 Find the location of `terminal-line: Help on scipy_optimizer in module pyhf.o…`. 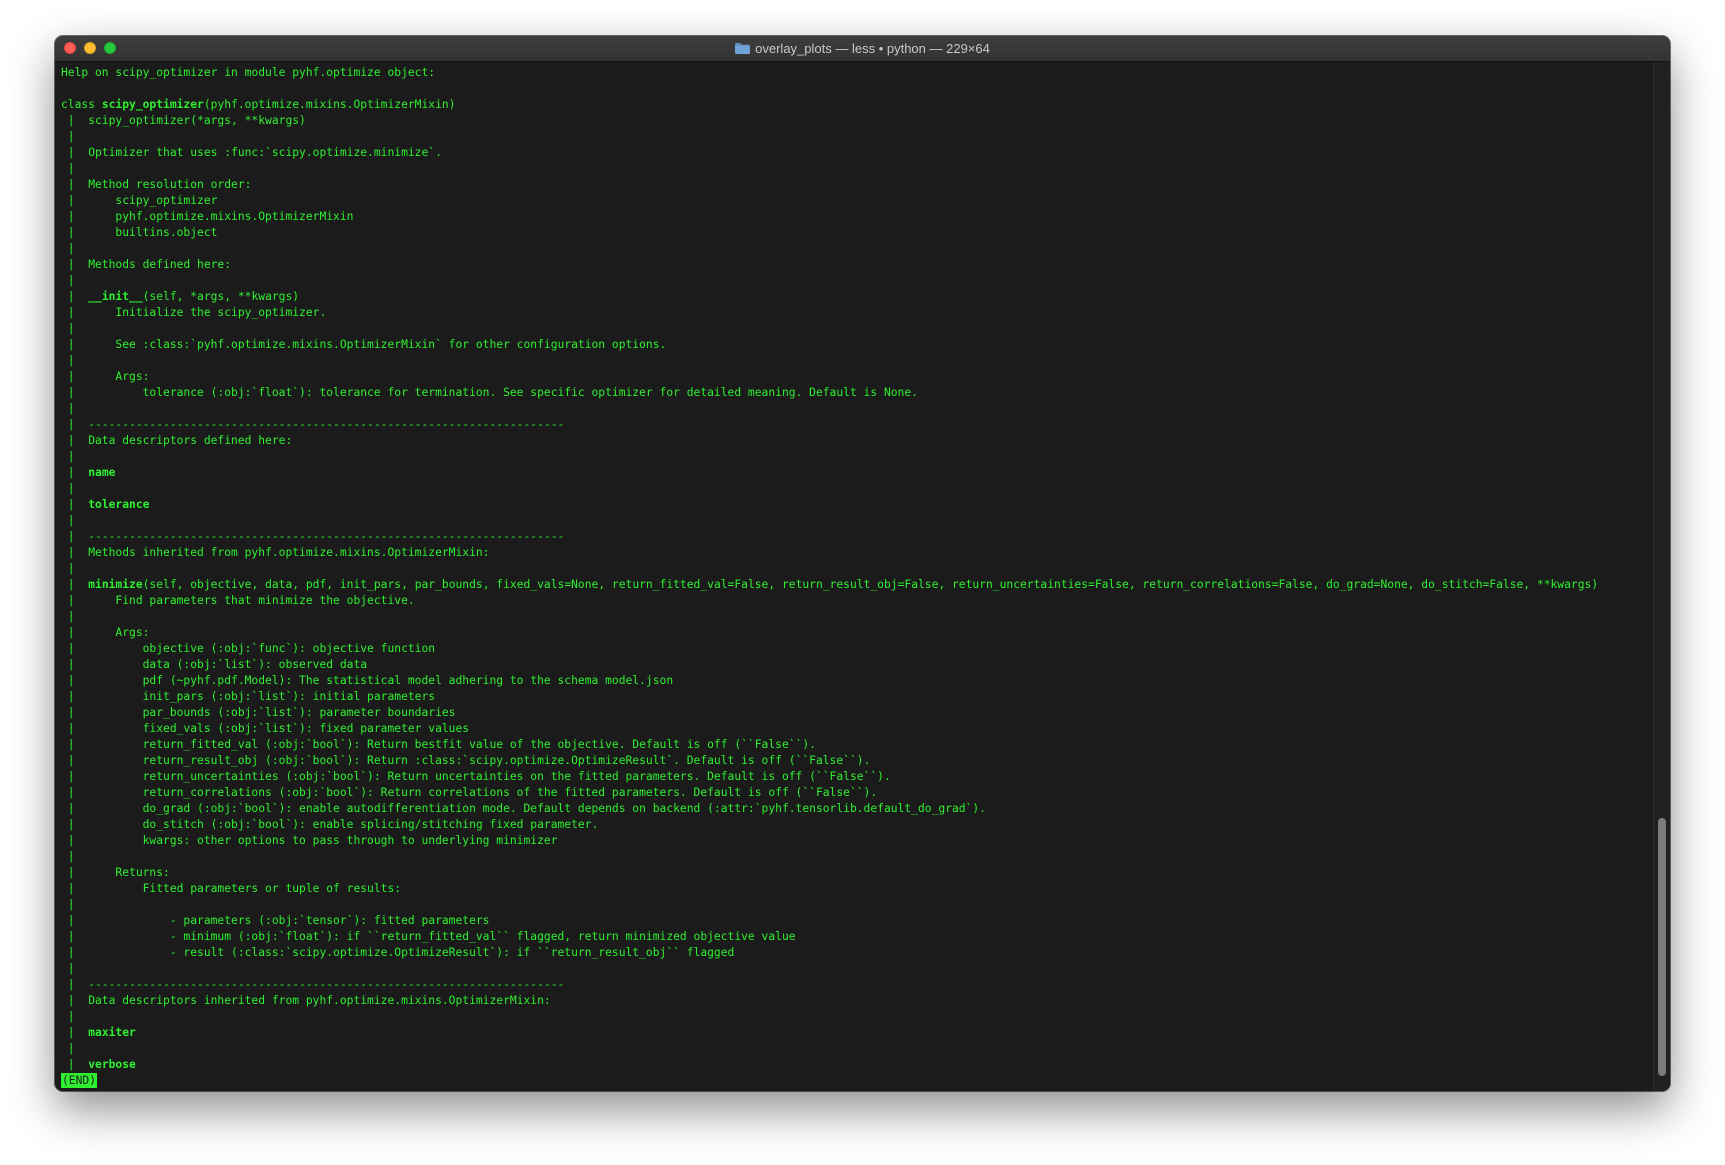

terminal-line: Help on scipy_optimizer in module pyhf.o… is located at coordinates (248, 72).